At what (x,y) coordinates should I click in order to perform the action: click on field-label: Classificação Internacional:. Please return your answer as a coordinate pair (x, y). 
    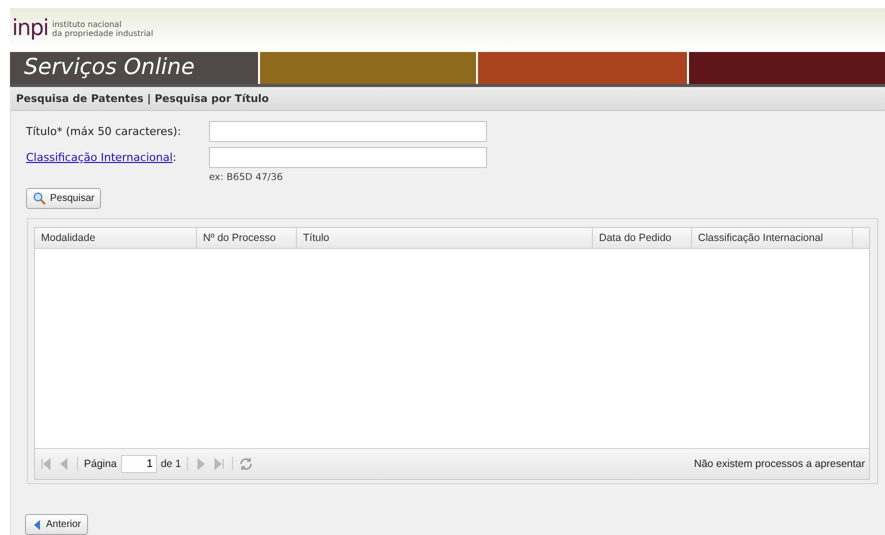
    Looking at the image, I should click on (102, 157).